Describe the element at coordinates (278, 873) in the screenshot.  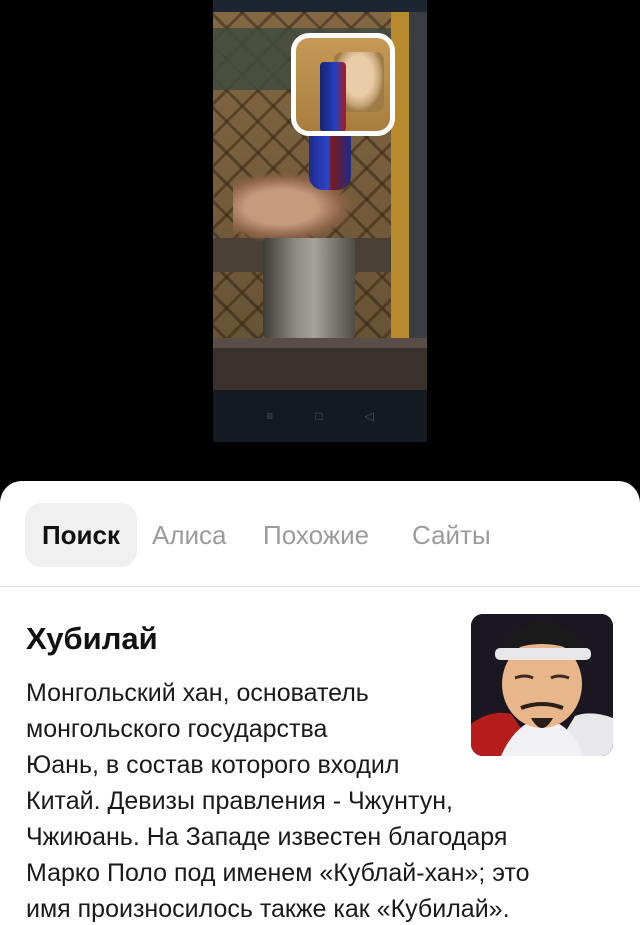
I see `description-line: Марко Поло под именем «Кублай-хан»; это` at that location.